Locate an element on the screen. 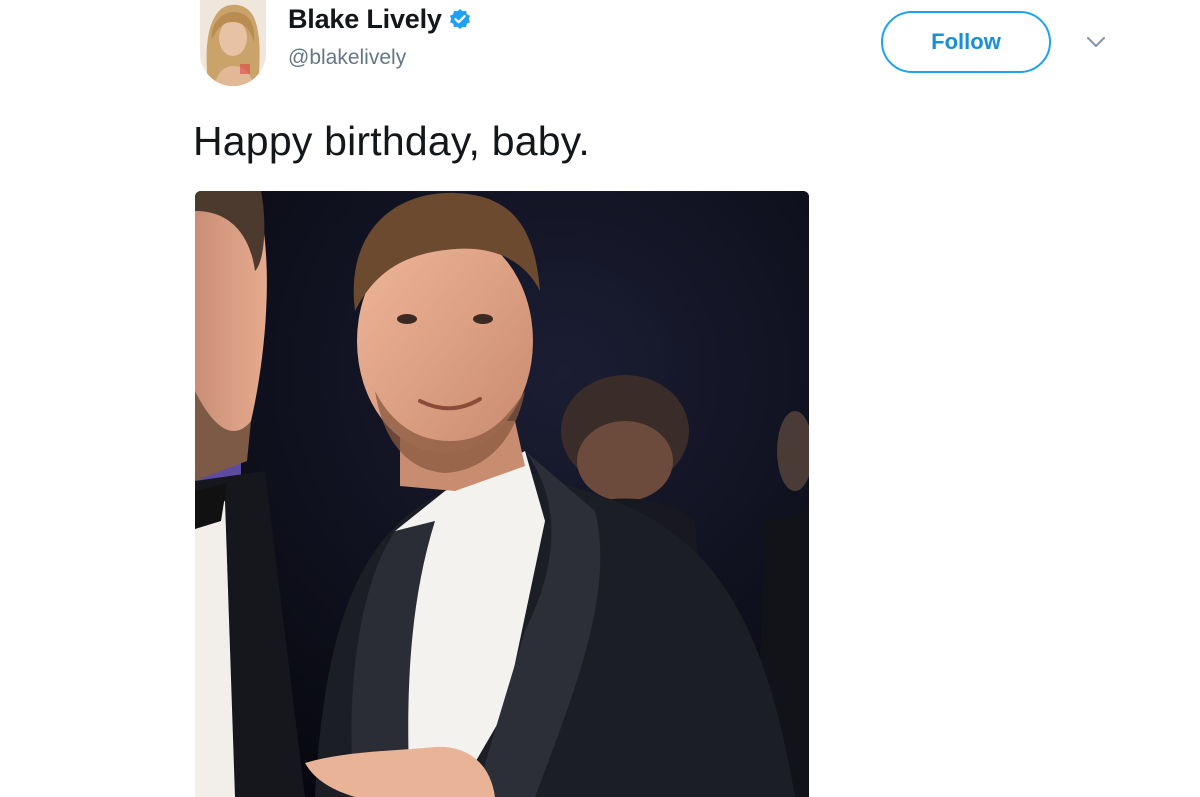 Image resolution: width=1200 pixels, height=797 pixels. author-handle: @blakelively is located at coordinates (347, 58).